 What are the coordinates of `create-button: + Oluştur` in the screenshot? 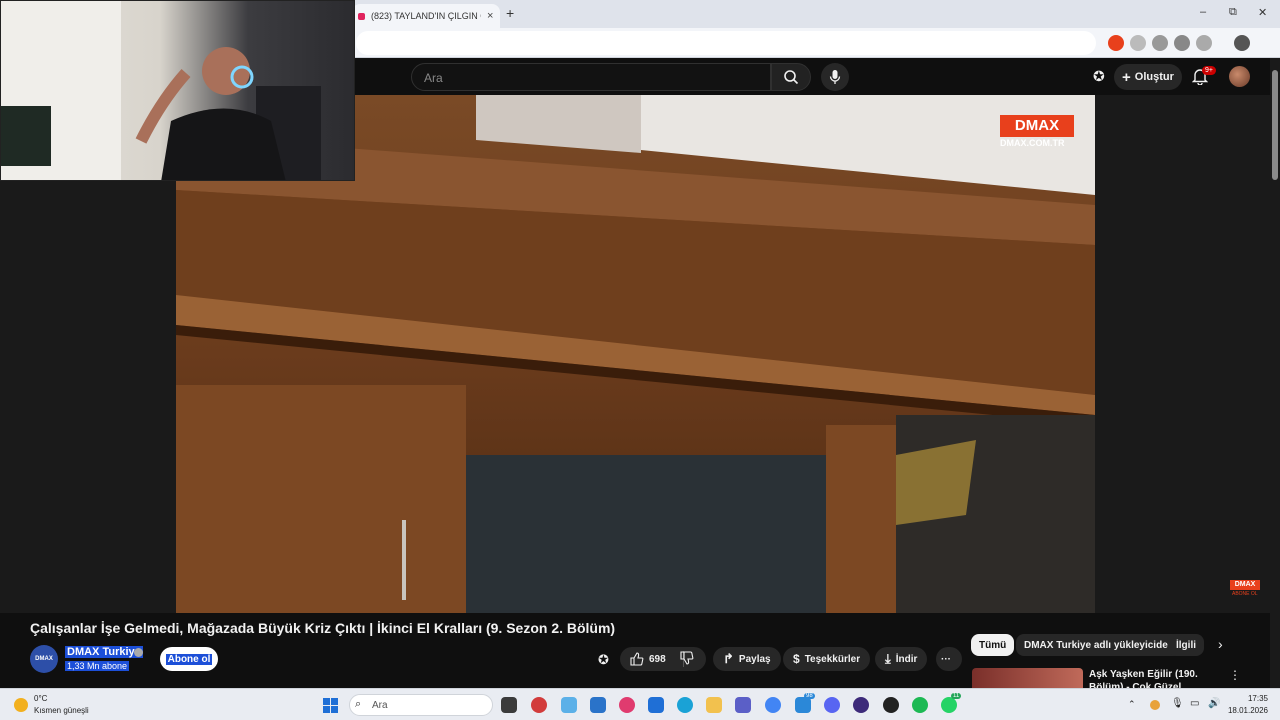 It's located at (1148, 77).